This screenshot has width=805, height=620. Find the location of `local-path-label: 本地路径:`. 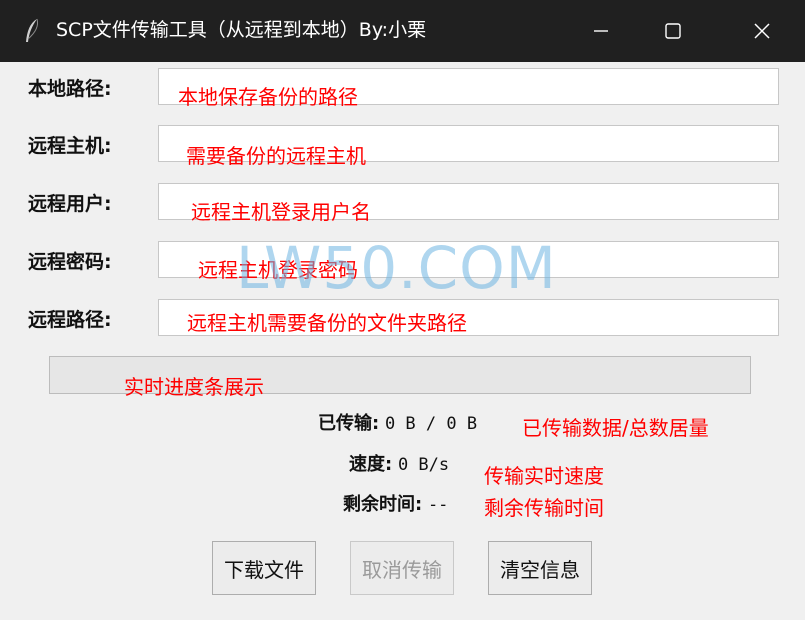

local-path-label: 本地路径: is located at coordinates (70, 89).